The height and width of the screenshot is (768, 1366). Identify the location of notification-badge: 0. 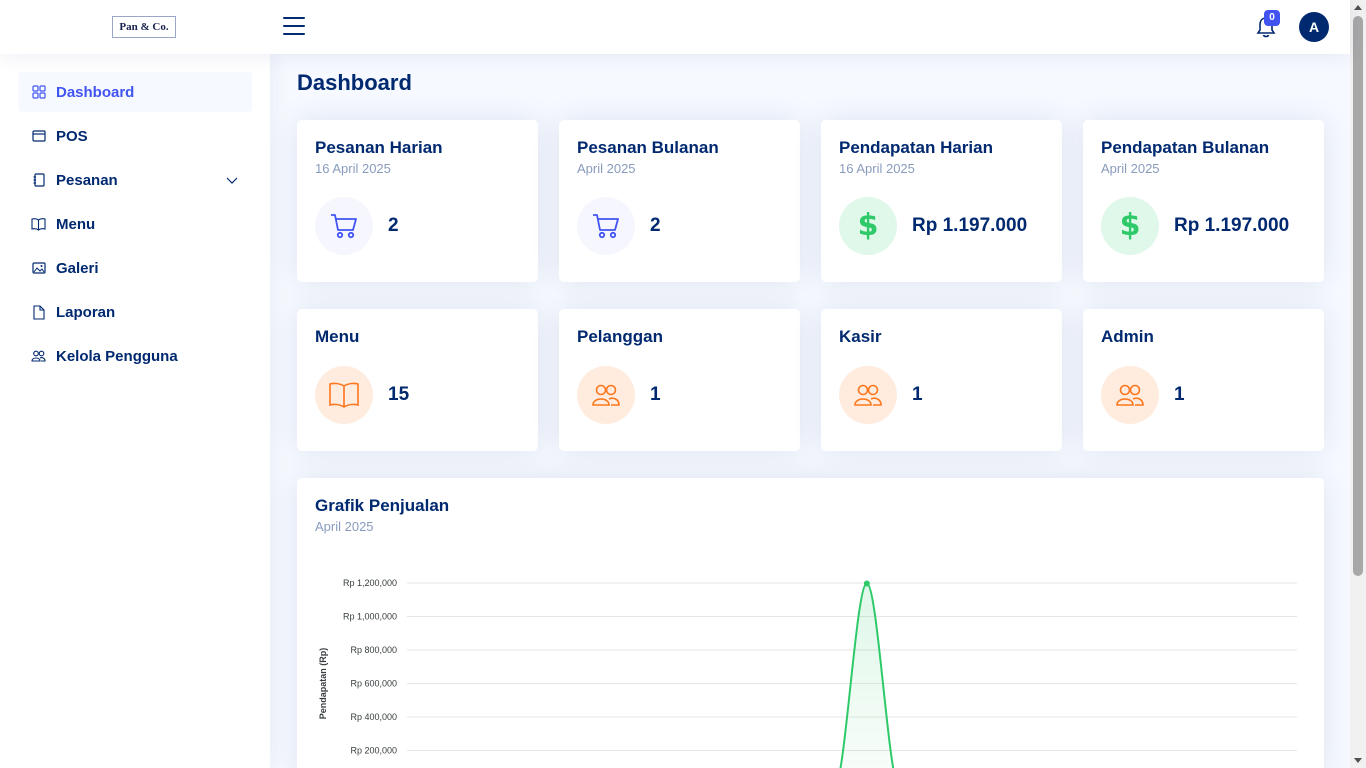
(1272, 18).